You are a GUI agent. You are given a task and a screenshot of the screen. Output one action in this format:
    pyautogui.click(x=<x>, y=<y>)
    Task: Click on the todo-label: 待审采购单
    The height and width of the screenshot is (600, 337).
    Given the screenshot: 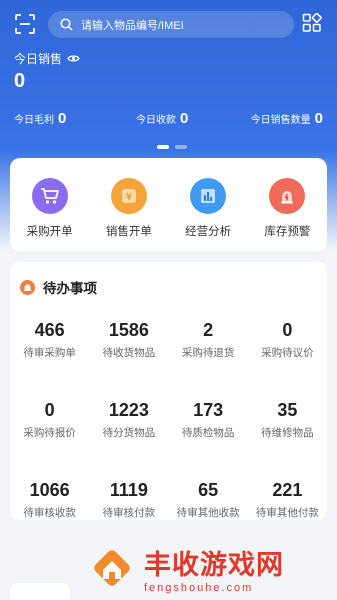 What is the action you would take?
    pyautogui.click(x=49, y=353)
    